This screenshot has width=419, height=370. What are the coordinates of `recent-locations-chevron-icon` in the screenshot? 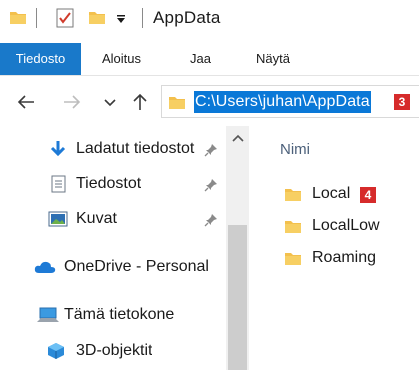 It's located at (110, 102).